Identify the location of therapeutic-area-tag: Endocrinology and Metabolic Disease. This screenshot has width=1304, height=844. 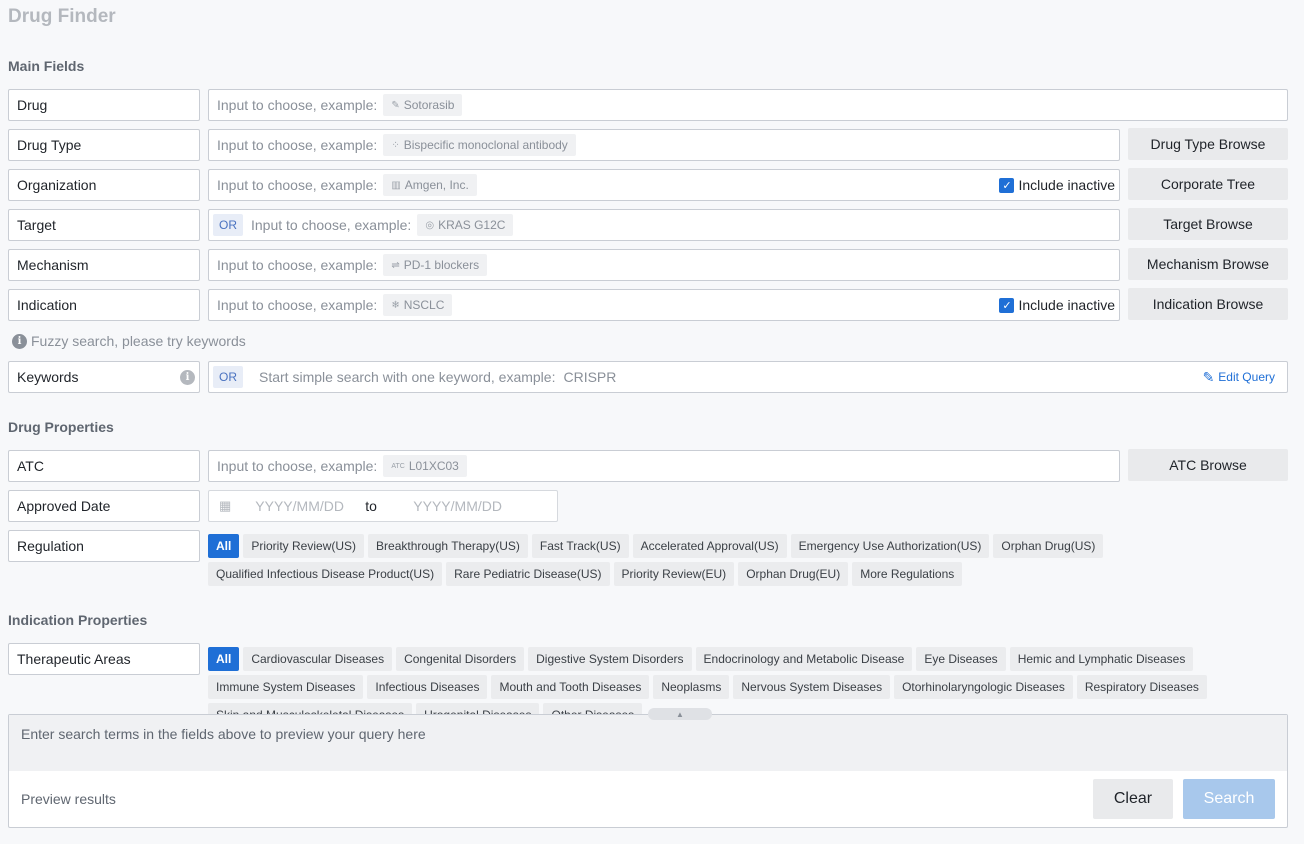
(804, 659).